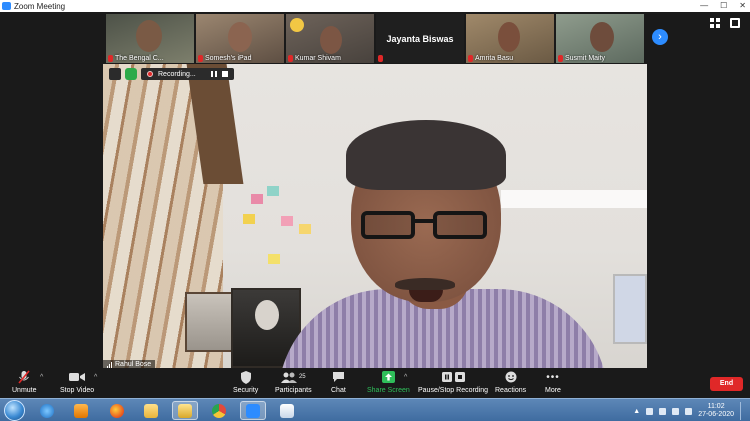 The width and height of the screenshot is (750, 421). Describe the element at coordinates (553, 390) in the screenshot. I see `more-label: More` at that location.